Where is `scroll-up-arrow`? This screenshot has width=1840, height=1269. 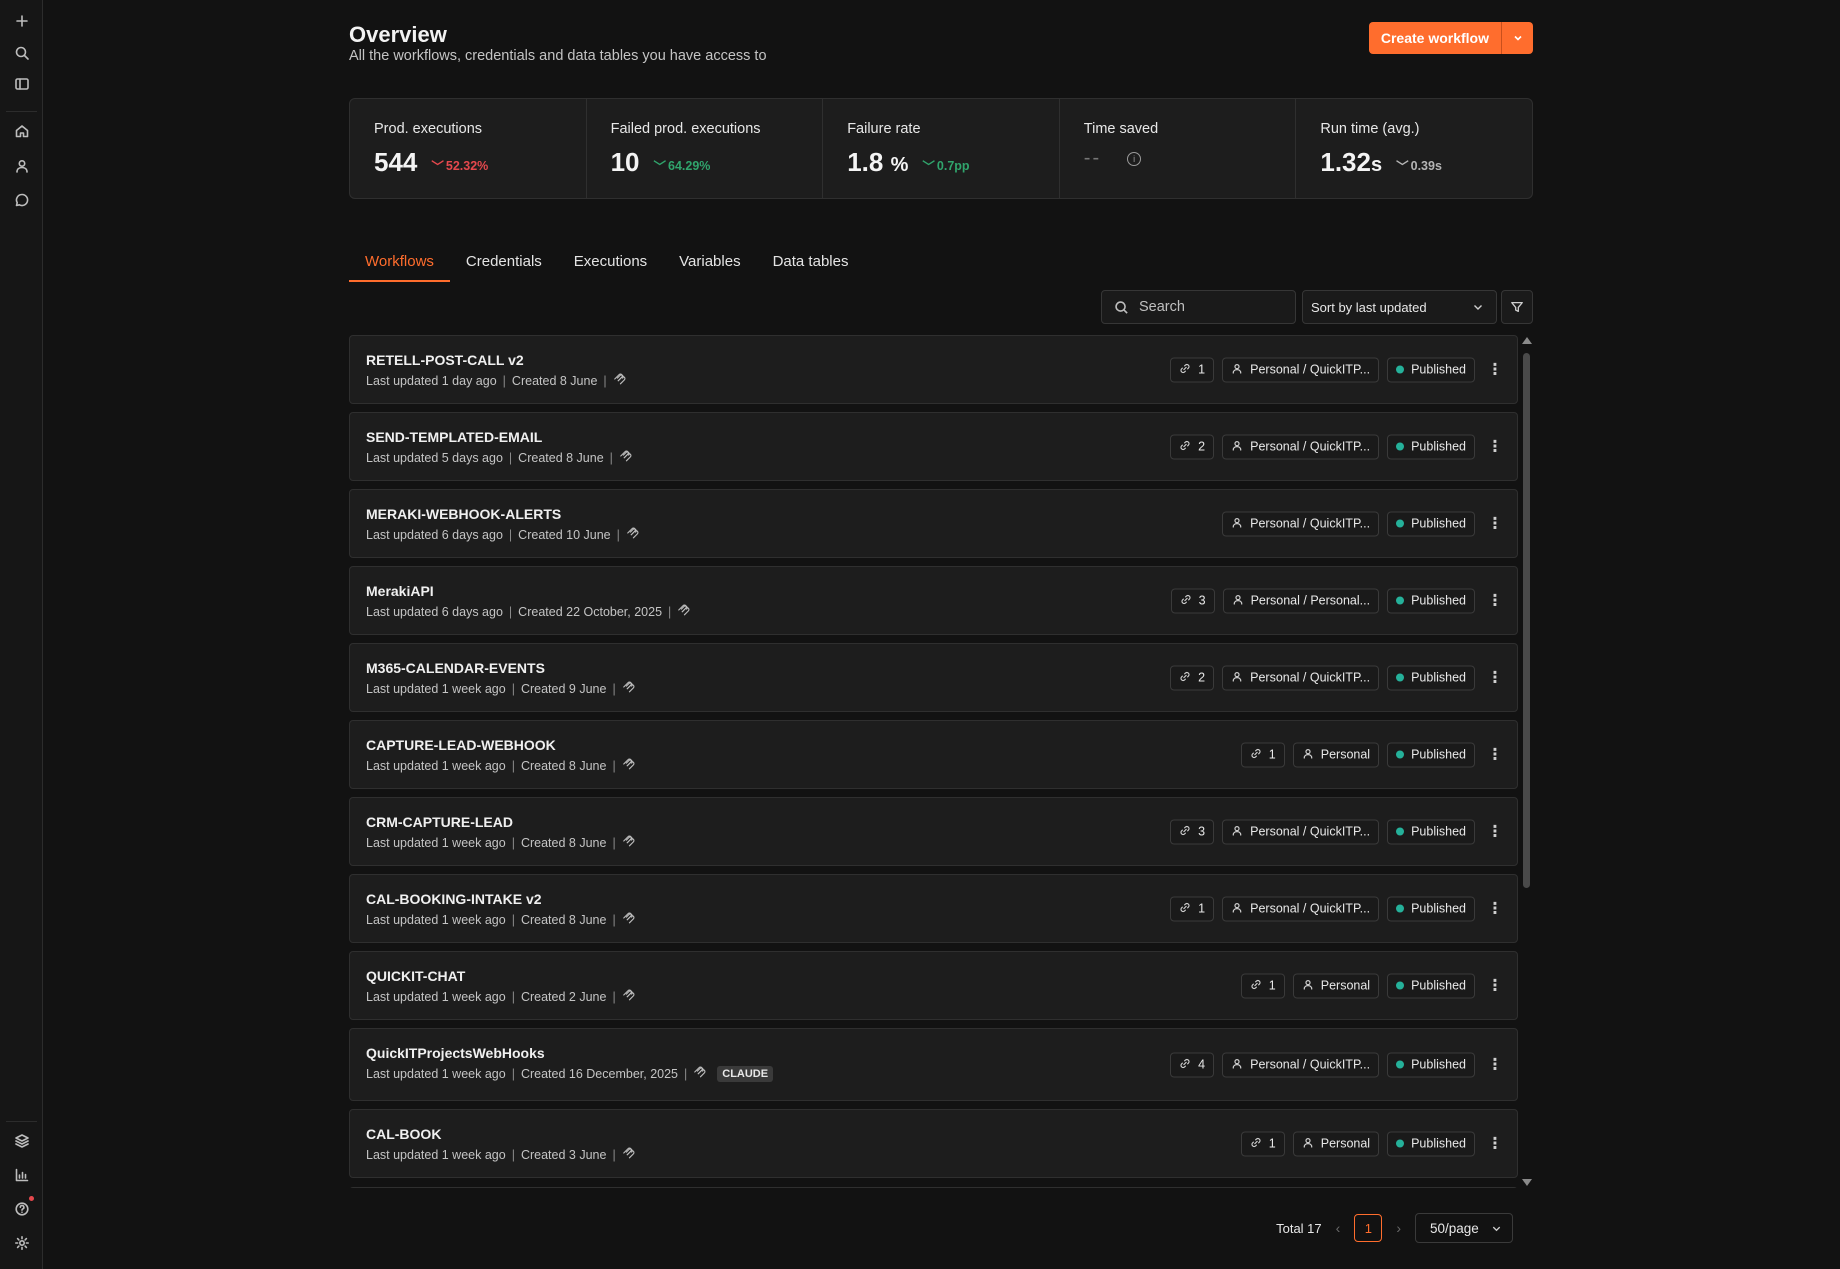
scroll-up-arrow is located at coordinates (1527, 340).